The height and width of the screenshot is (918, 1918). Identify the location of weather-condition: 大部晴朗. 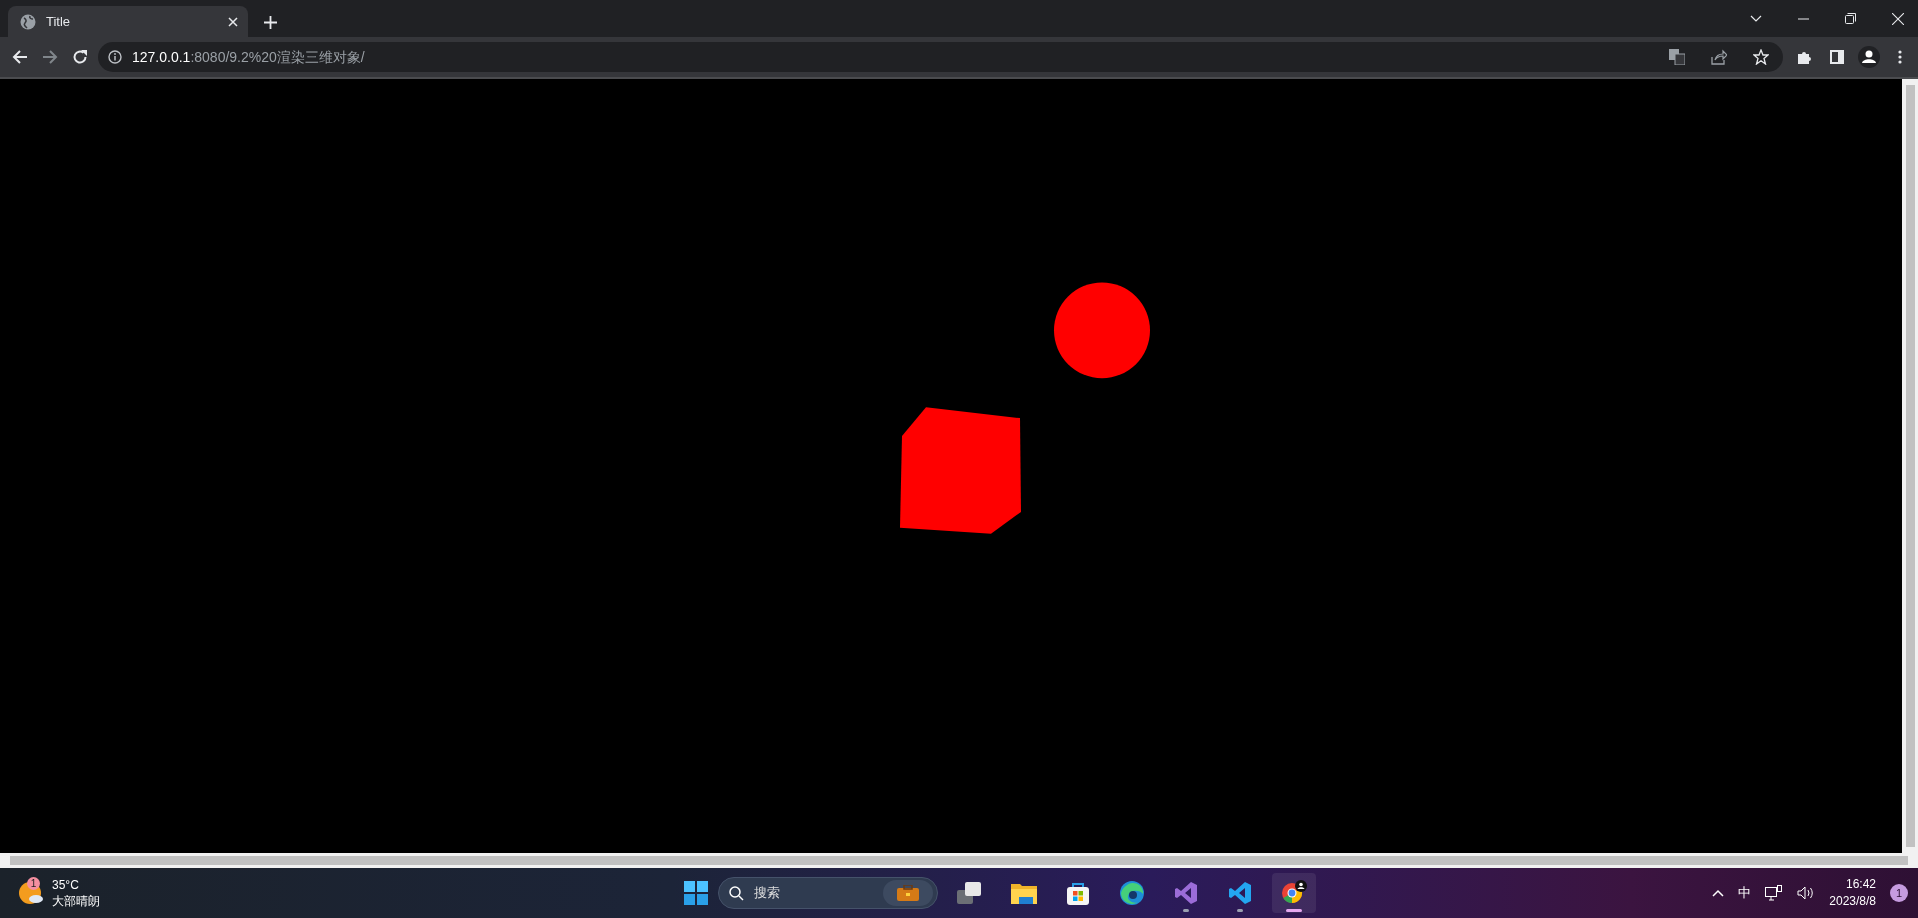
(76, 901).